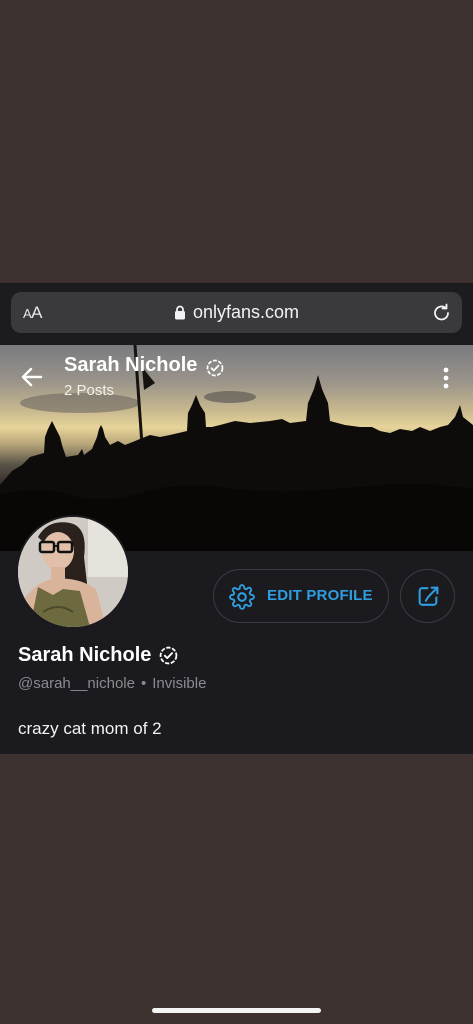 This screenshot has height=1024, width=473. Describe the element at coordinates (131, 365) in the screenshot. I see `header-username: Sarah Nichole` at that location.